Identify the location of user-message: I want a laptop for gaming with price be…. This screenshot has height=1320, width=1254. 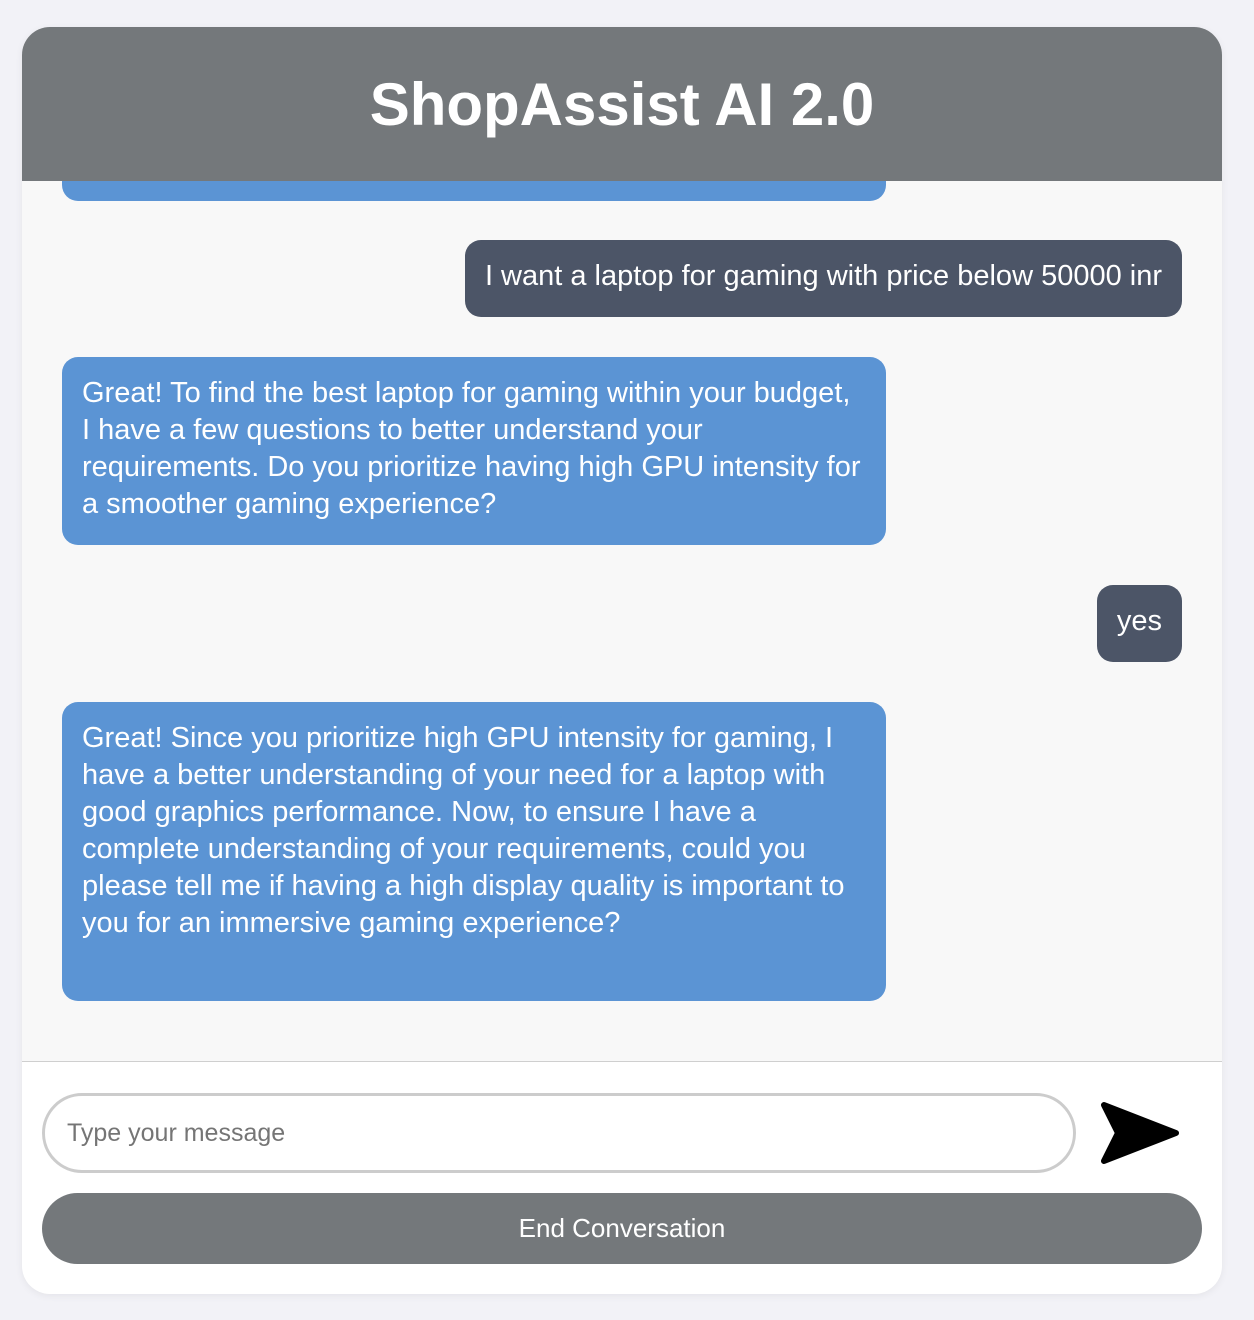
(823, 278).